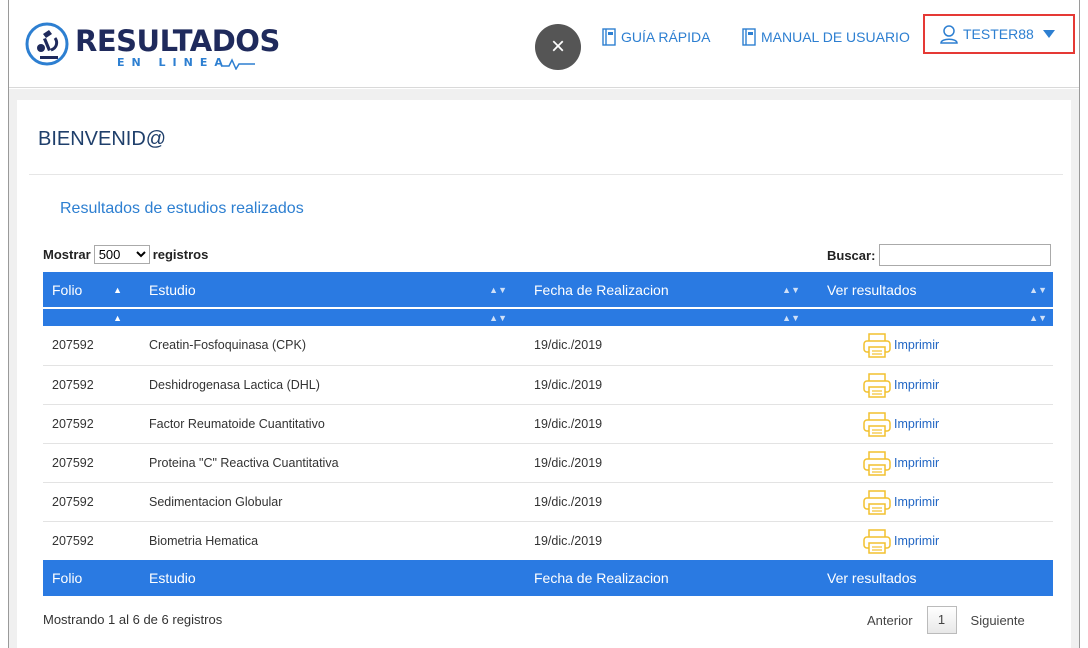 This screenshot has height=648, width=1088. I want to click on pulse-wave-icon, so click(238, 64).